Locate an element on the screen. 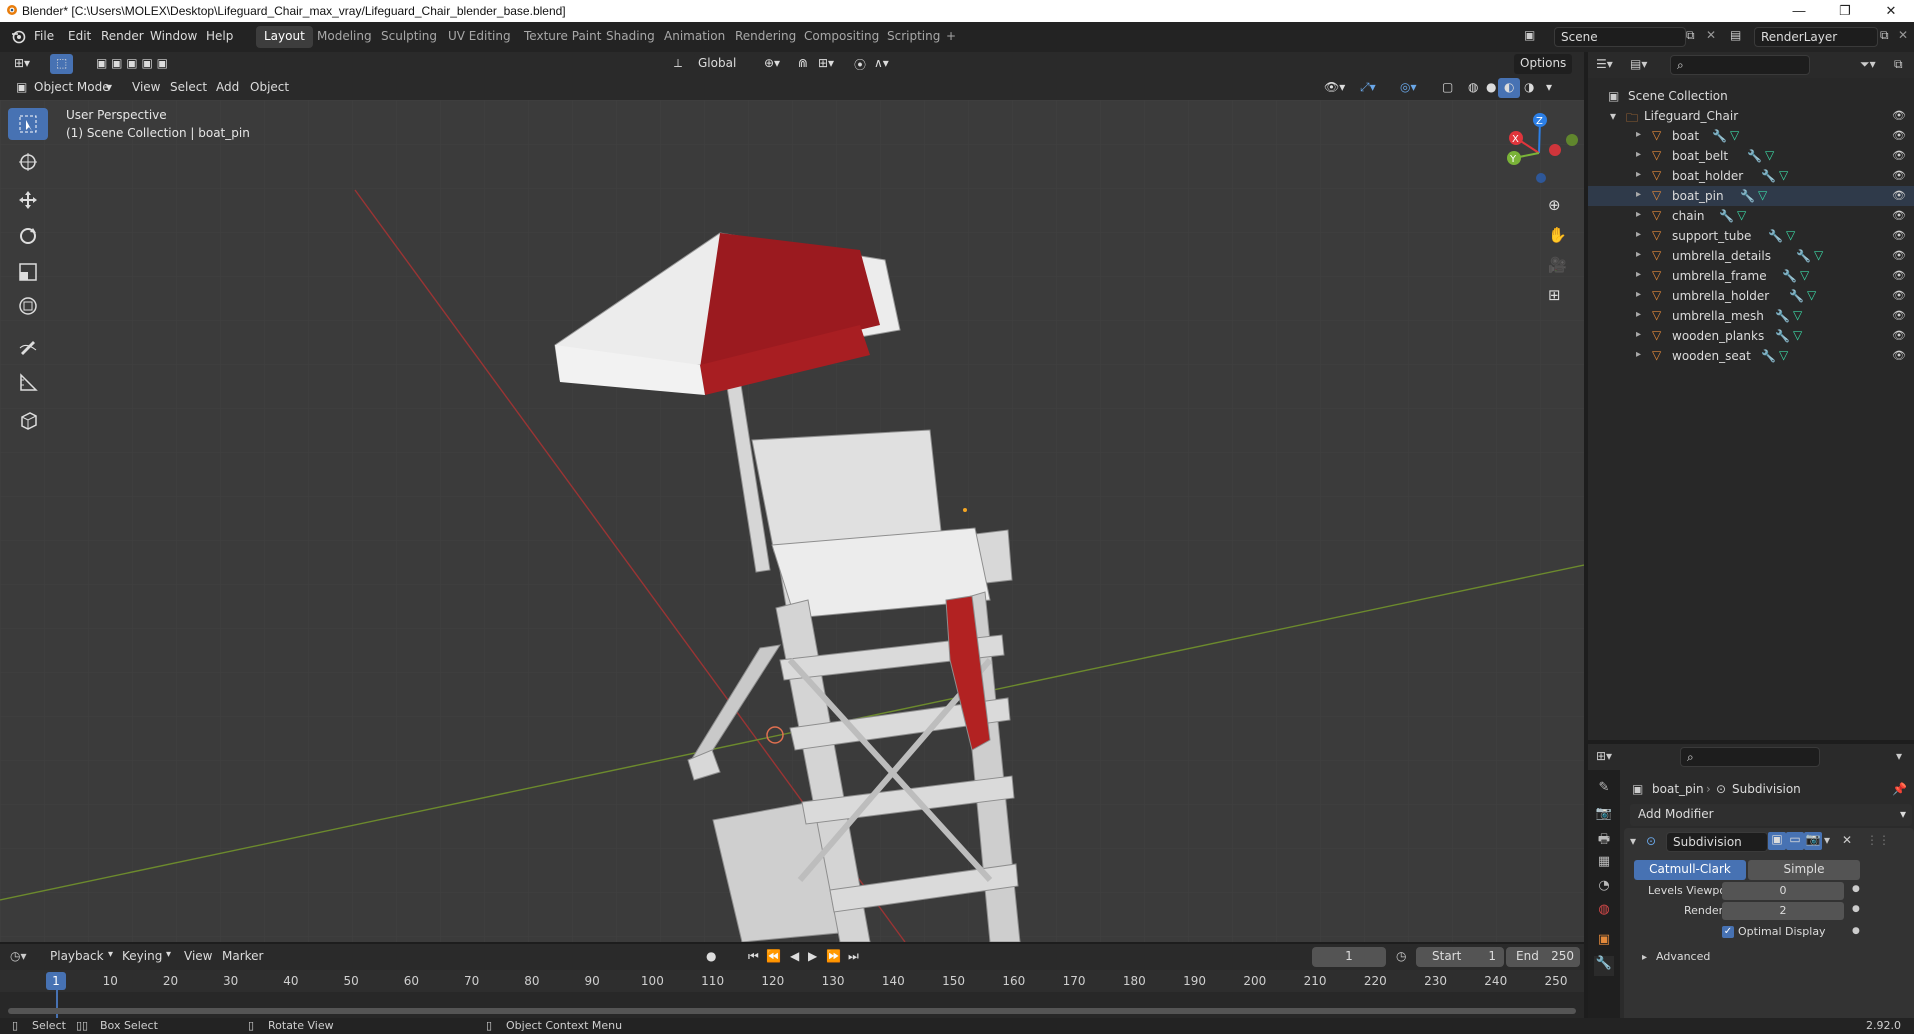  mode-dropdown-icon: ▾ is located at coordinates (109, 88).